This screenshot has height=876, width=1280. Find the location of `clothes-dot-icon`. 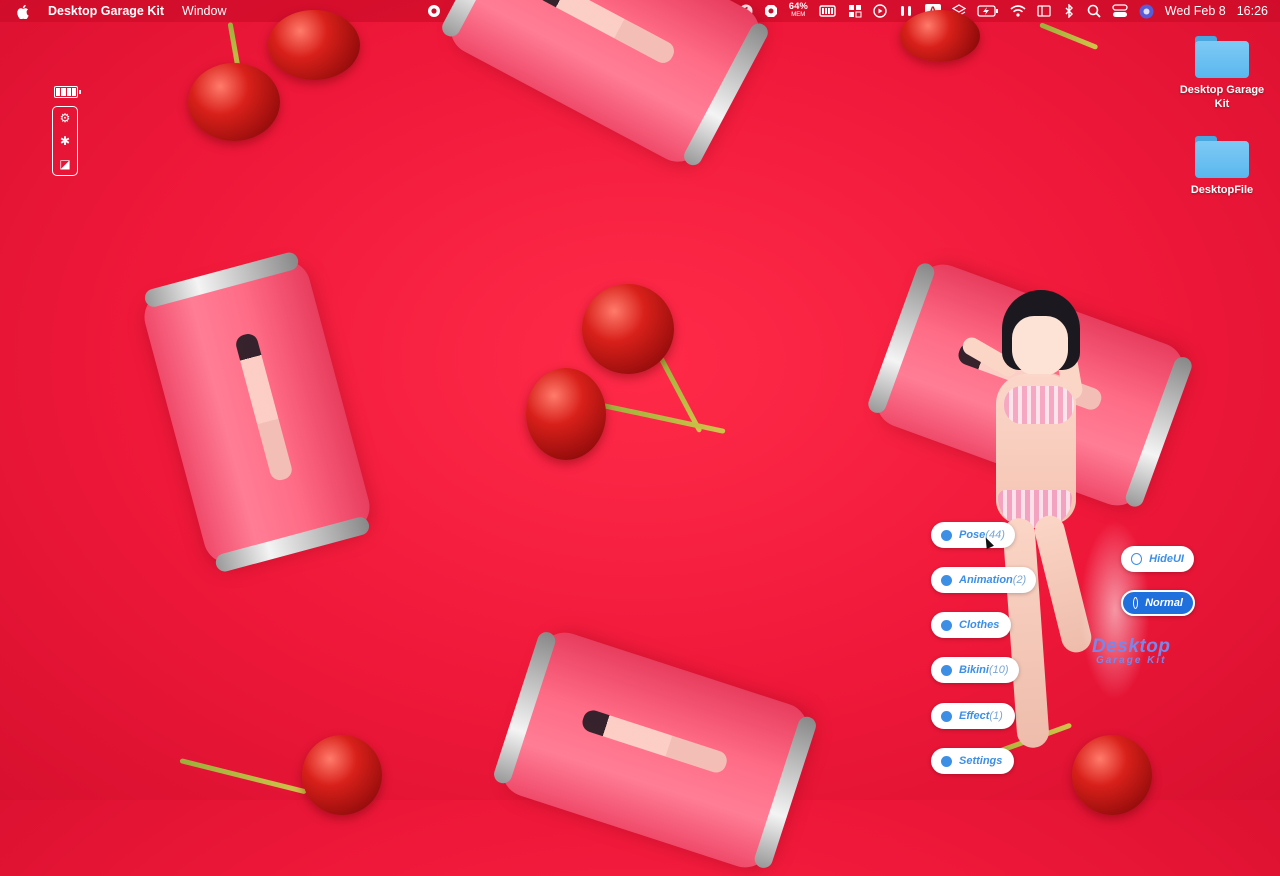

clothes-dot-icon is located at coordinates (946, 625).